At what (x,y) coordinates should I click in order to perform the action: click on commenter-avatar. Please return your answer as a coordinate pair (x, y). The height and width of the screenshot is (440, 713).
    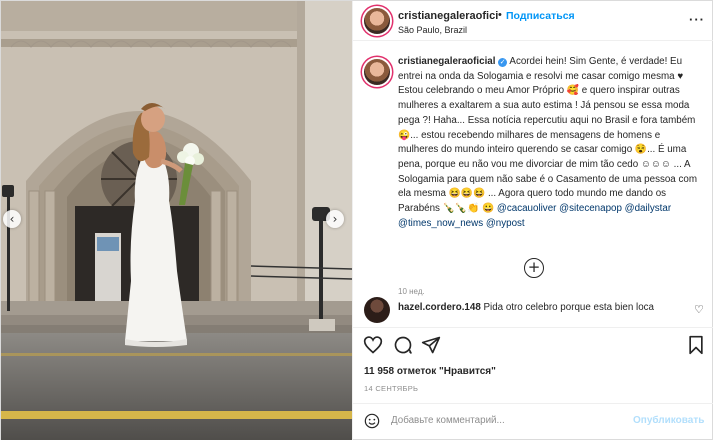
    Looking at the image, I should click on (377, 310).